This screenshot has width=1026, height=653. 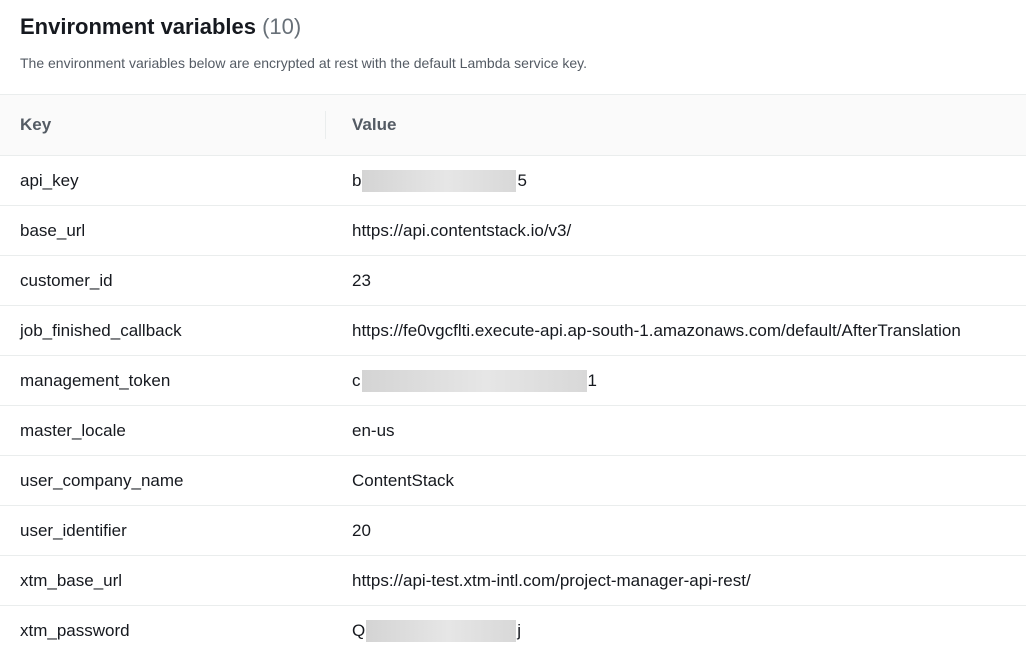 I want to click on variable-key: user_company_name, so click(x=102, y=480).